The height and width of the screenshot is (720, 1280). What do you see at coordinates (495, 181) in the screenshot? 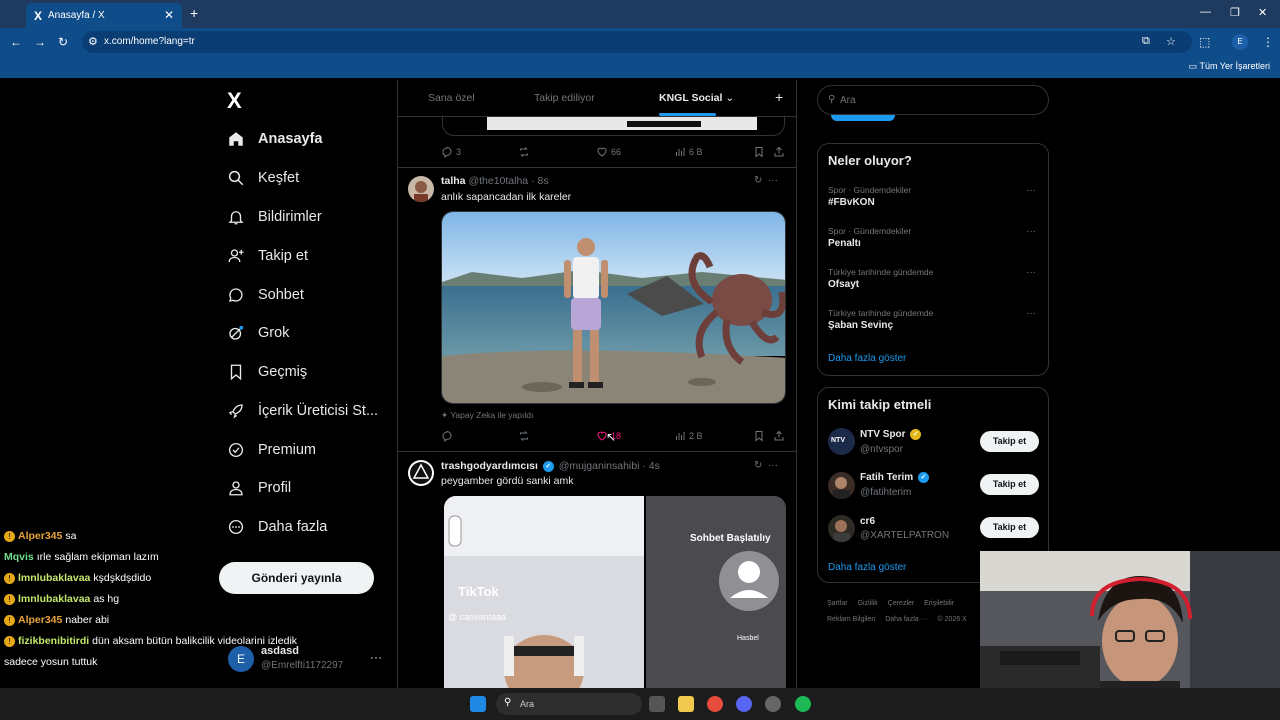
I see `tweet-author: talha @the10talha · 8s` at bounding box center [495, 181].